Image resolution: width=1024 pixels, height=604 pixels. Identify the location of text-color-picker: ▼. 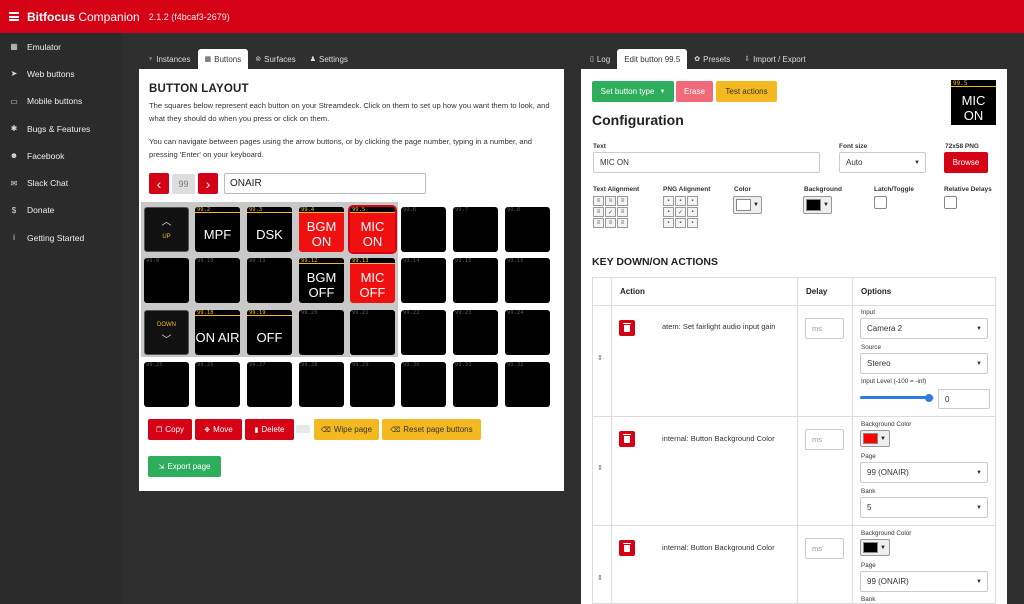
(747, 205).